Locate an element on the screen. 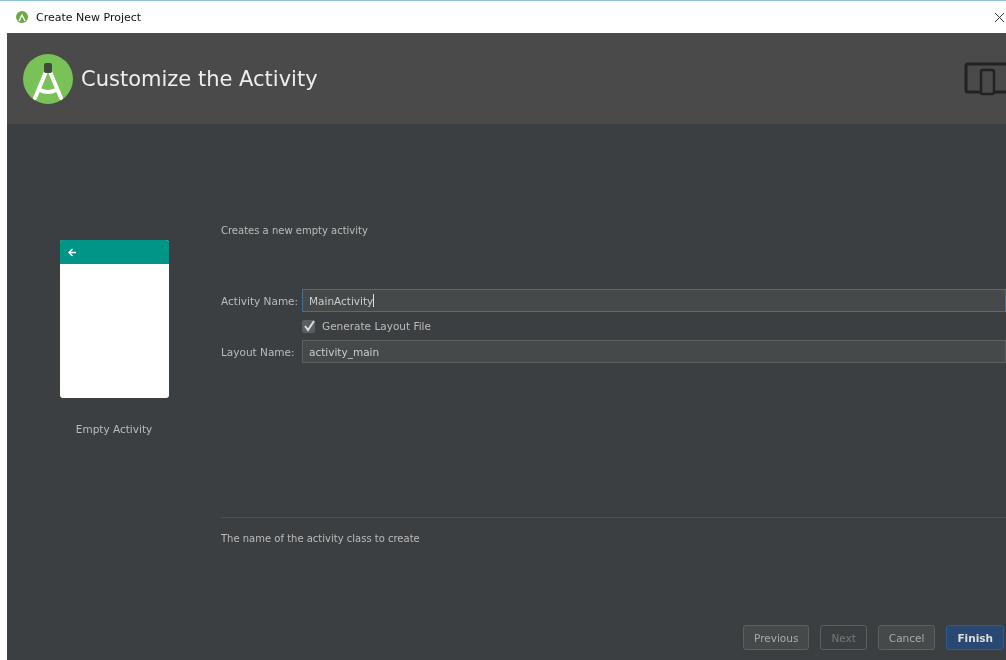 This screenshot has width=1006, height=660. checkbox is located at coordinates (308, 326).